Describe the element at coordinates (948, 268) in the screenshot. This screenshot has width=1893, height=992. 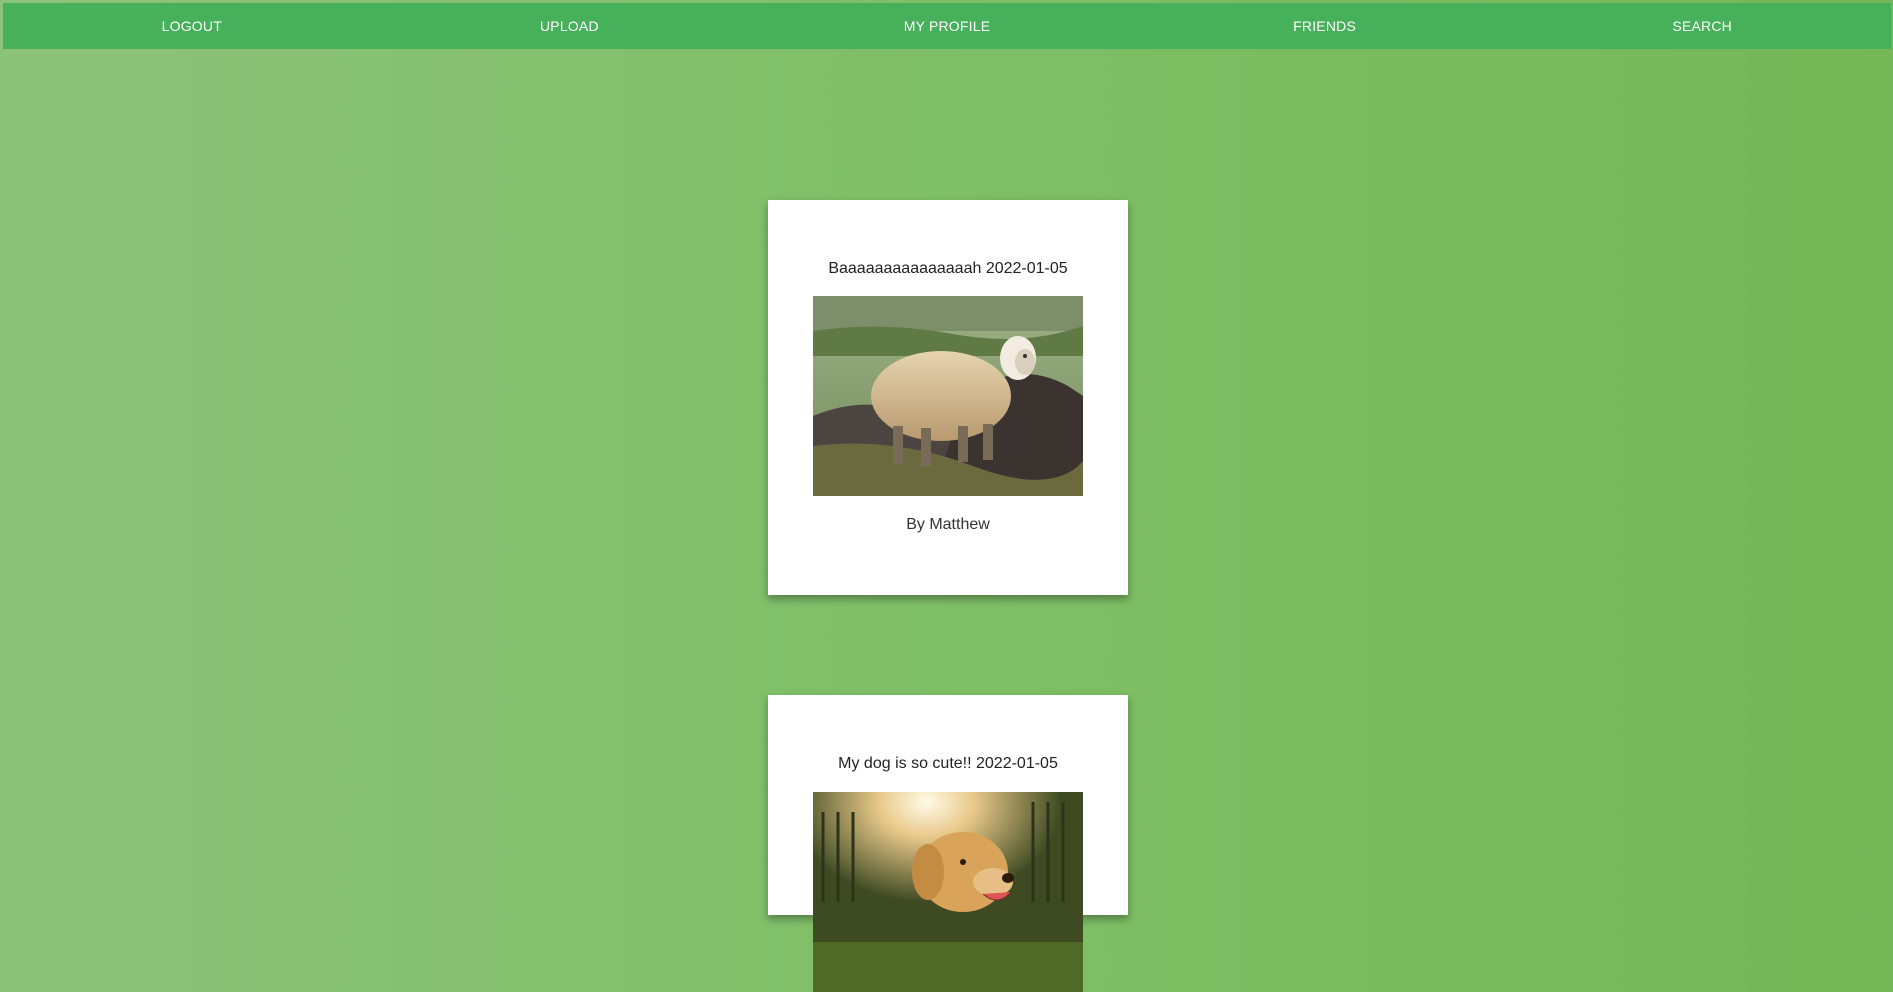
I see `post-caption: Baaaaaaaaaaaaaaah 2022-01-05` at that location.